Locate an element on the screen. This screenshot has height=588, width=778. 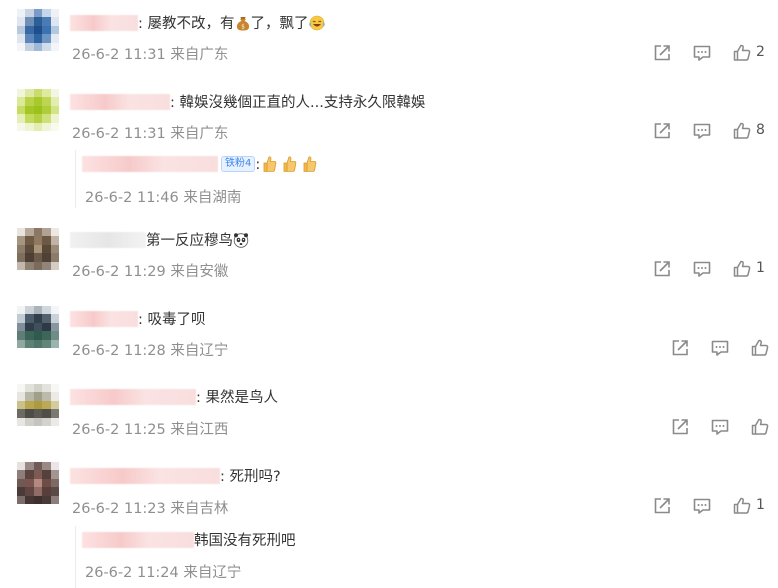
comment-text: : 死刑吗? is located at coordinates (250, 477).